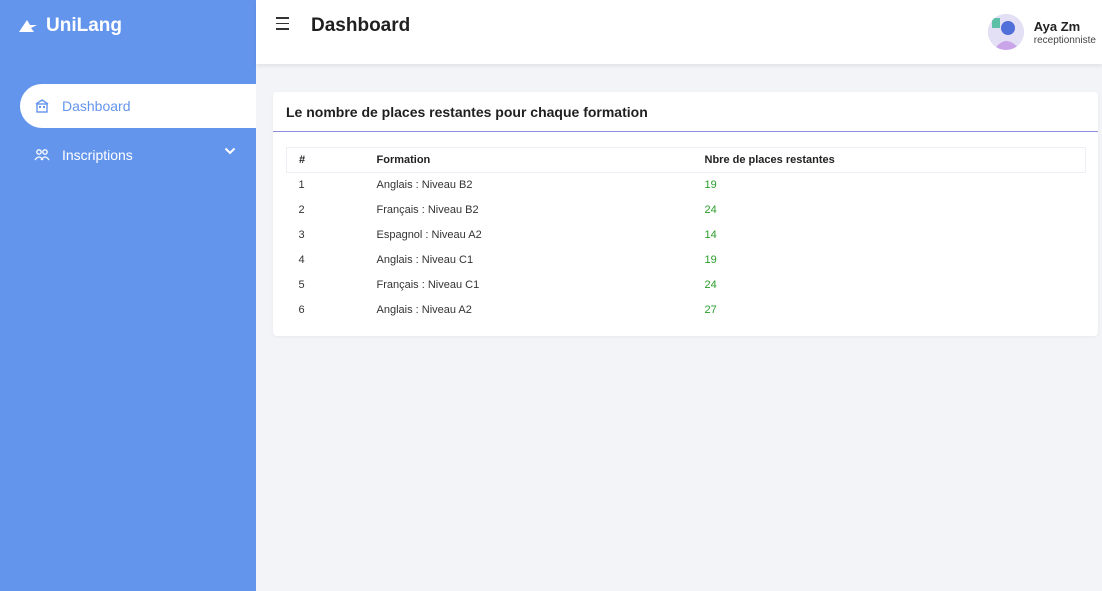 Image resolution: width=1102 pixels, height=591 pixels. What do you see at coordinates (424, 185) in the screenshot?
I see `formation-cell: Anglais : Niveau B2` at bounding box center [424, 185].